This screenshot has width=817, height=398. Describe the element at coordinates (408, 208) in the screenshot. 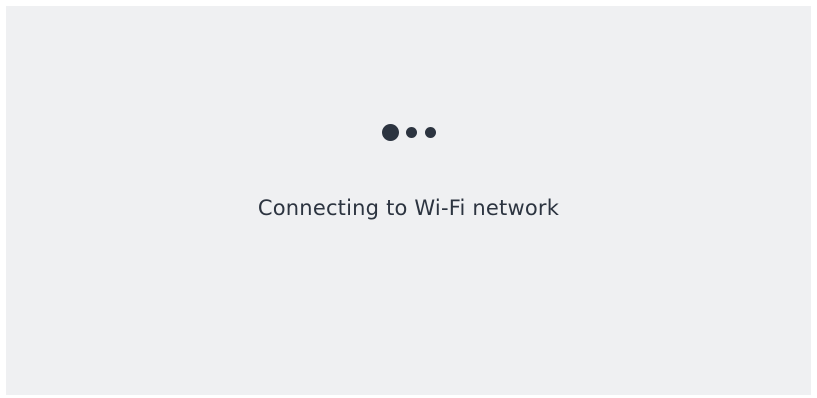

I see `status-message: Connecting to Wi-Fi network` at that location.